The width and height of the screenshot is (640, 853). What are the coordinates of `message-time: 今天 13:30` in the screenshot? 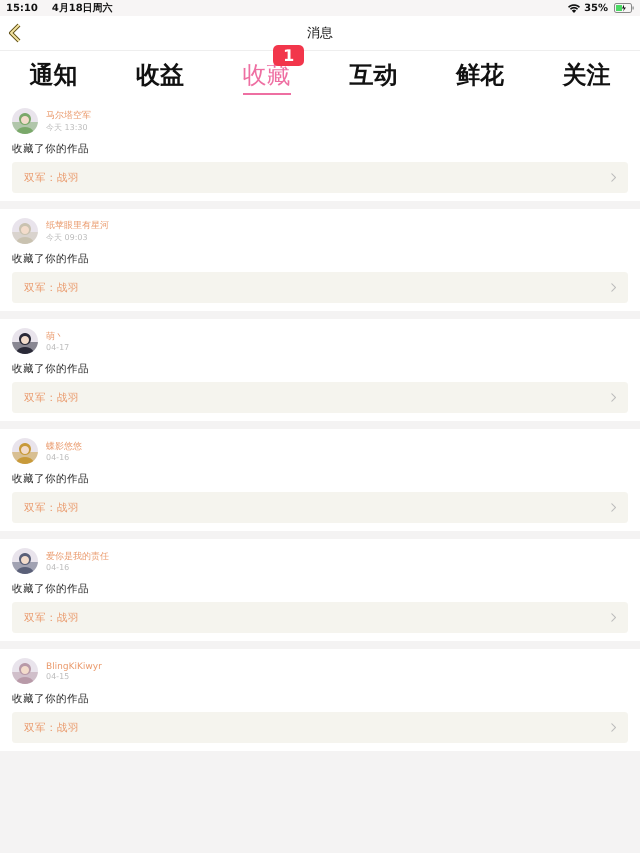 It's located at (67, 127).